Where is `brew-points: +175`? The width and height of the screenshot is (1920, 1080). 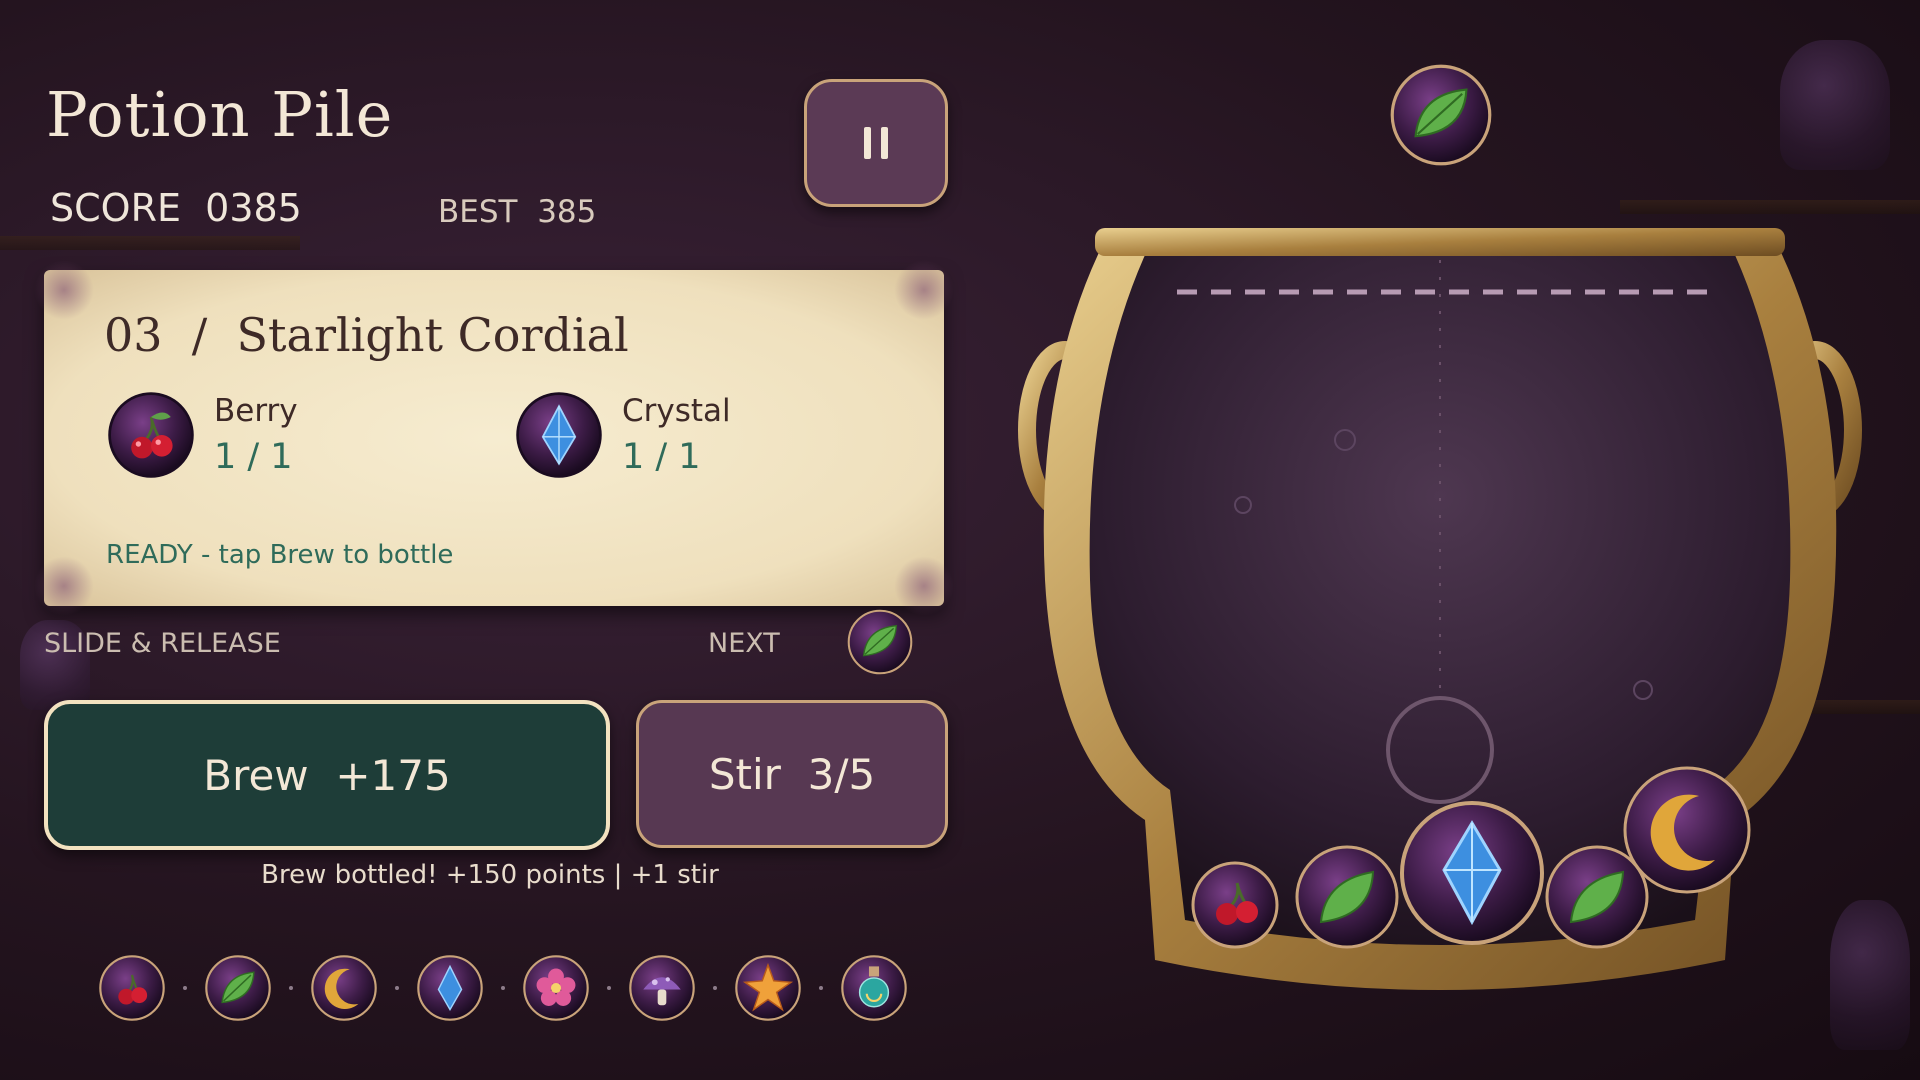
brew-points: +175 is located at coordinates (393, 775).